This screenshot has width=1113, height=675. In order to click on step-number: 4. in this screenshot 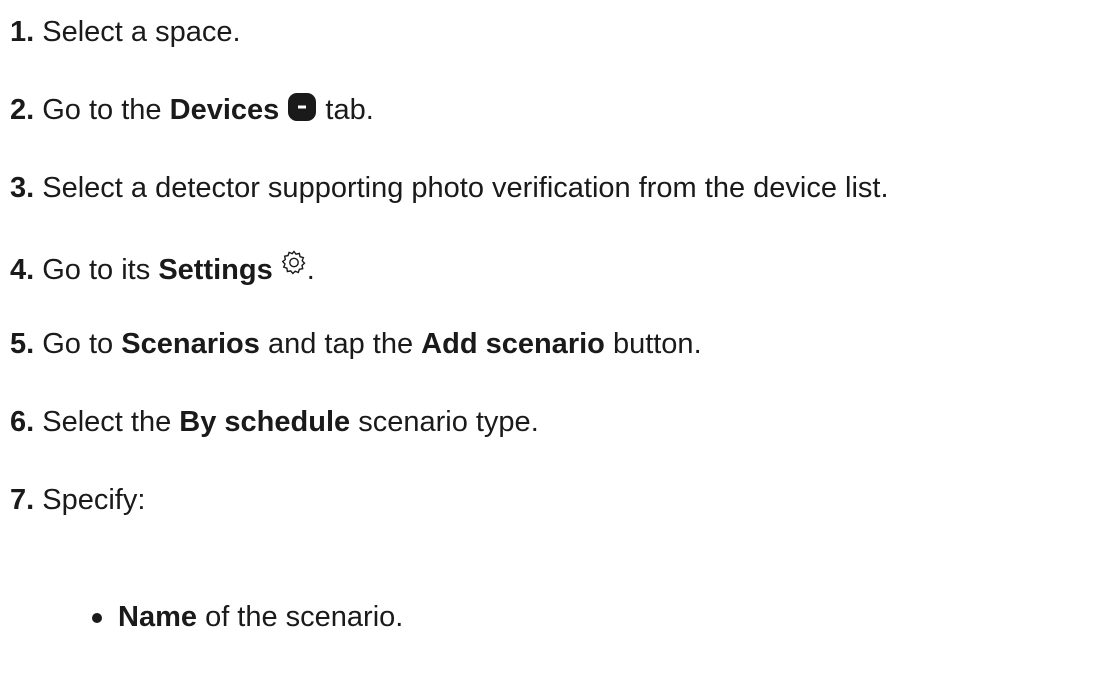, I will do `click(22, 270)`.